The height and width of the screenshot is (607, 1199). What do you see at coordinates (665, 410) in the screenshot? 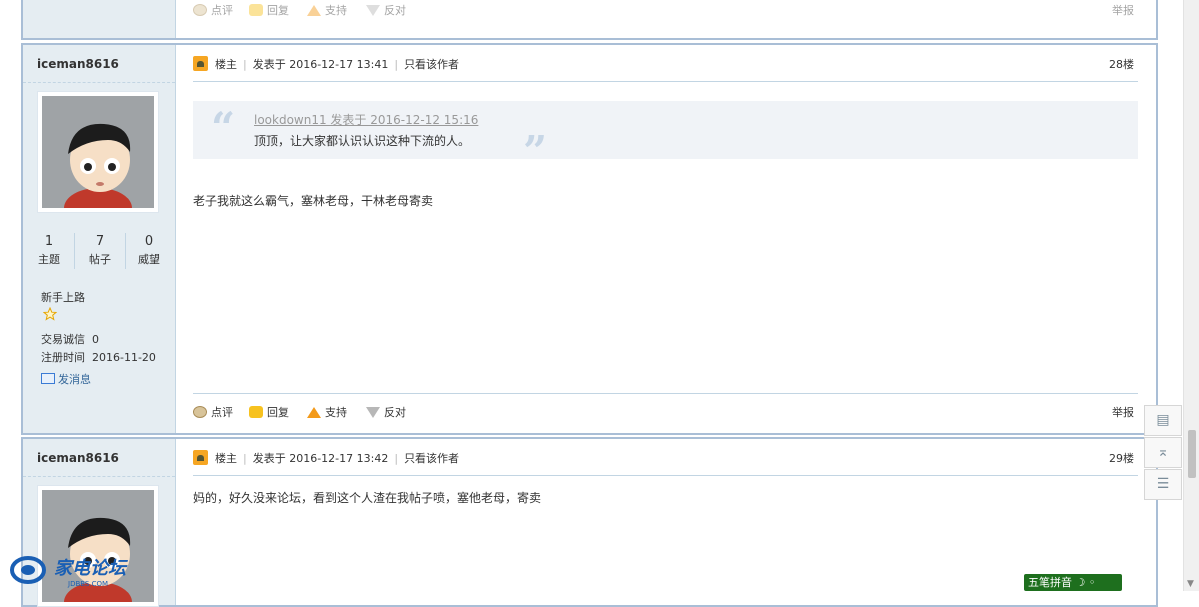
I see `post-actions: 点评 回复 支持 反对 举报` at bounding box center [665, 410].